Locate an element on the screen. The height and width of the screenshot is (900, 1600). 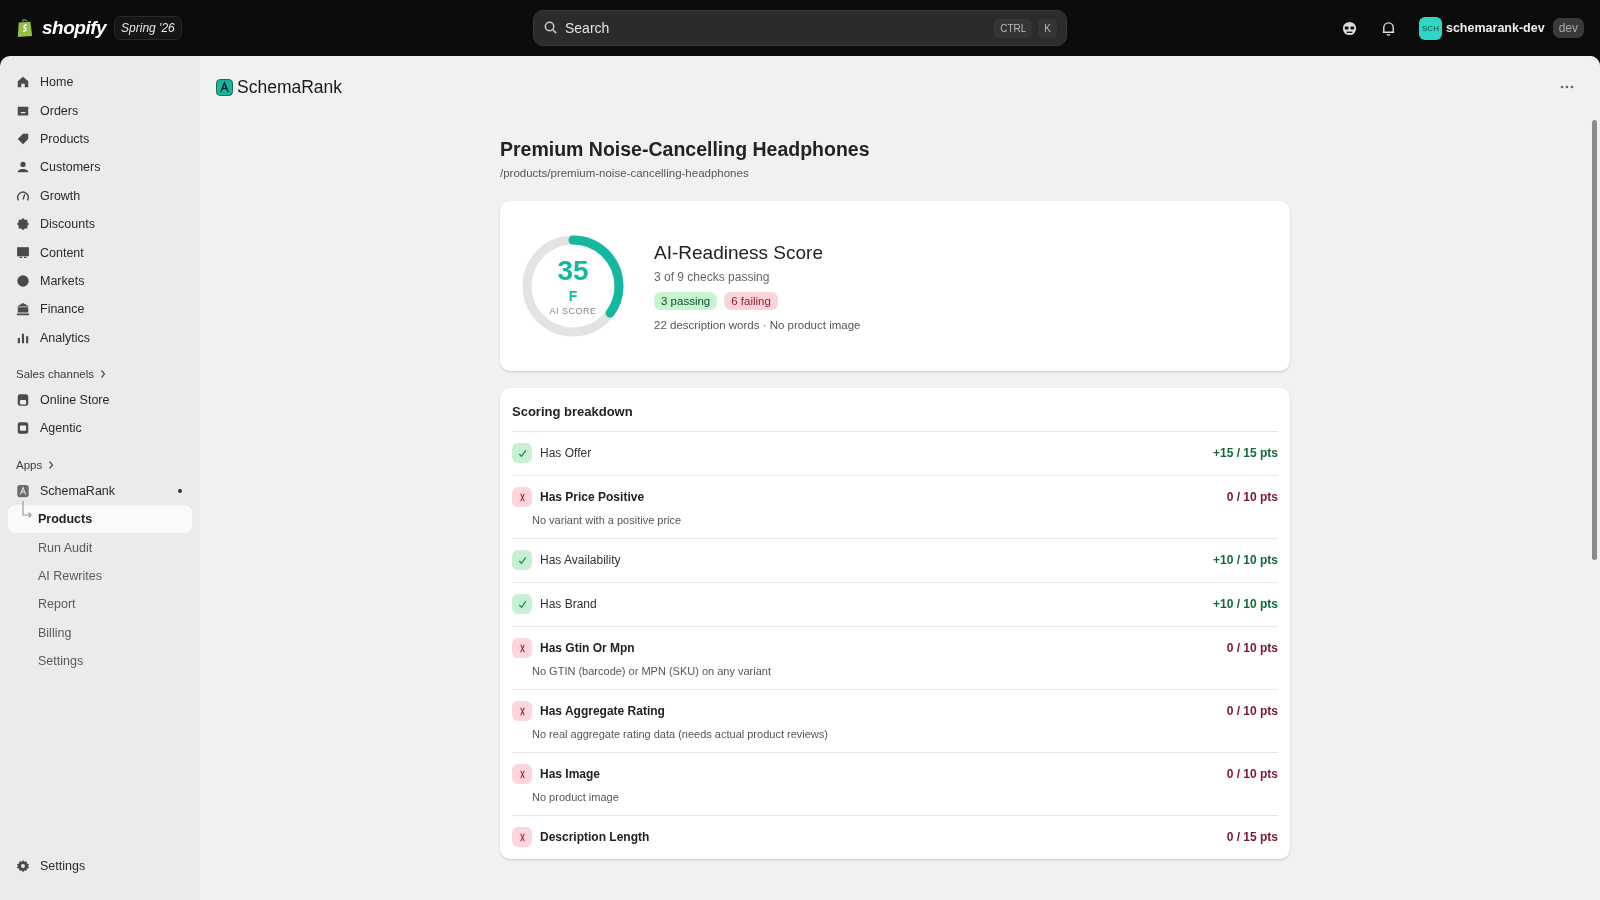
score-value: 35 is located at coordinates (573, 271).